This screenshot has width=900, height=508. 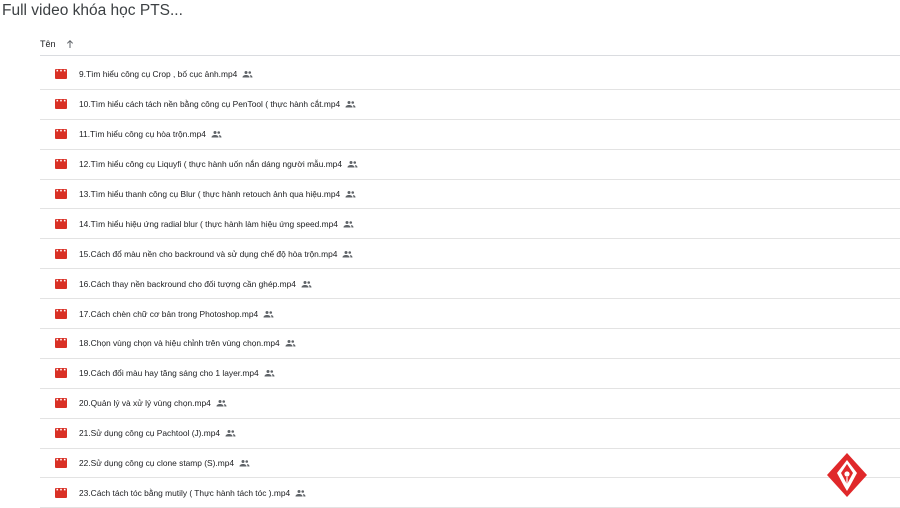 What do you see at coordinates (470, 44) in the screenshot?
I see `column-header: Tên` at bounding box center [470, 44].